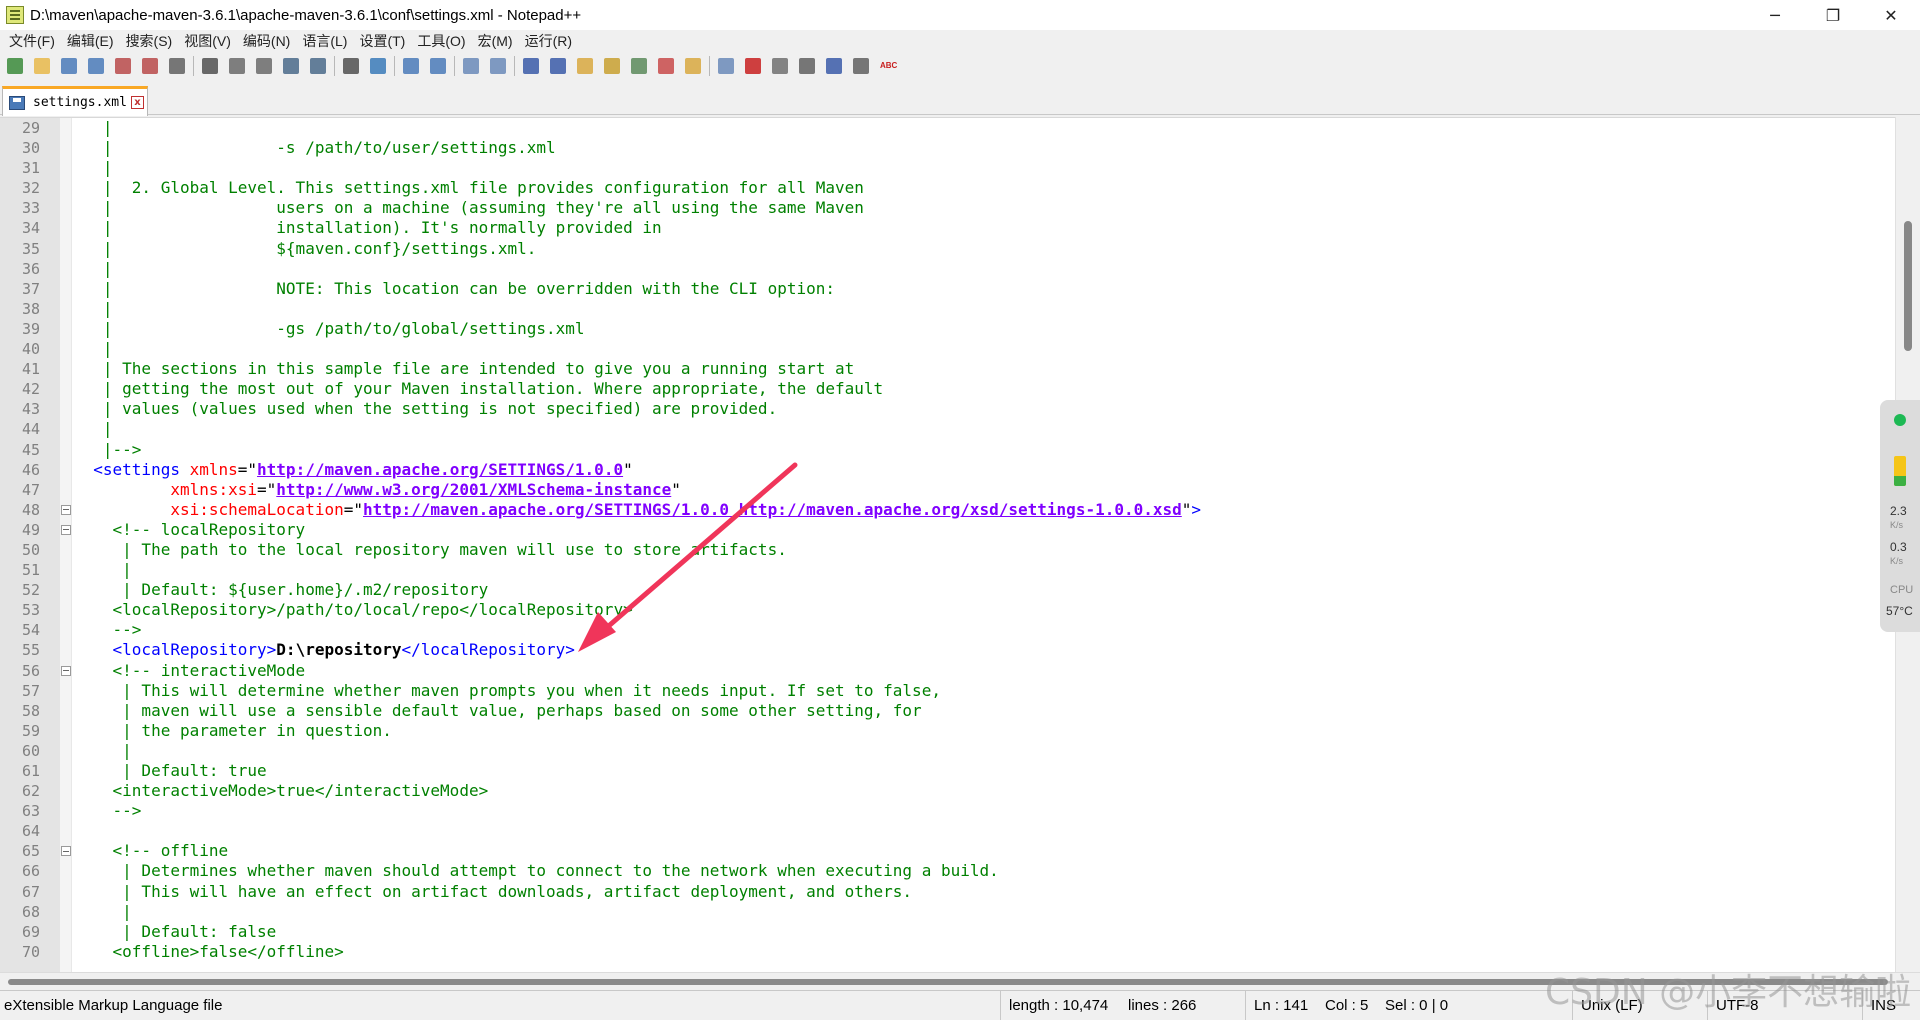  Describe the element at coordinates (585, 66) in the screenshot. I see `indent-guide-button` at that location.